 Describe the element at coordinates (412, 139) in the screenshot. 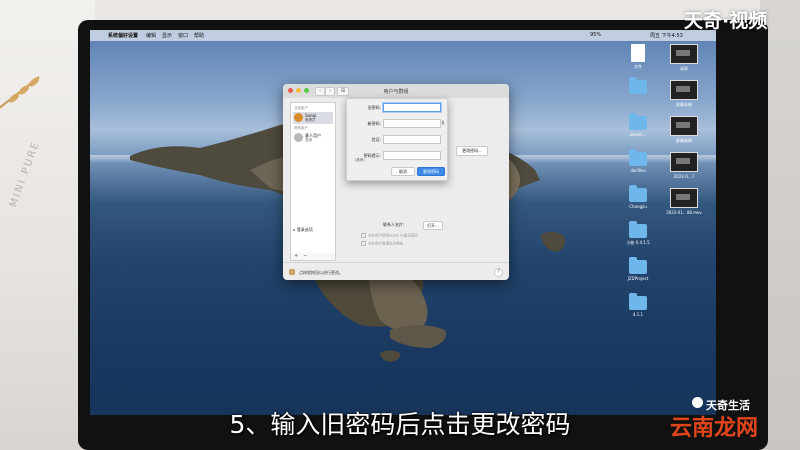

I see `verify-password-field` at that location.